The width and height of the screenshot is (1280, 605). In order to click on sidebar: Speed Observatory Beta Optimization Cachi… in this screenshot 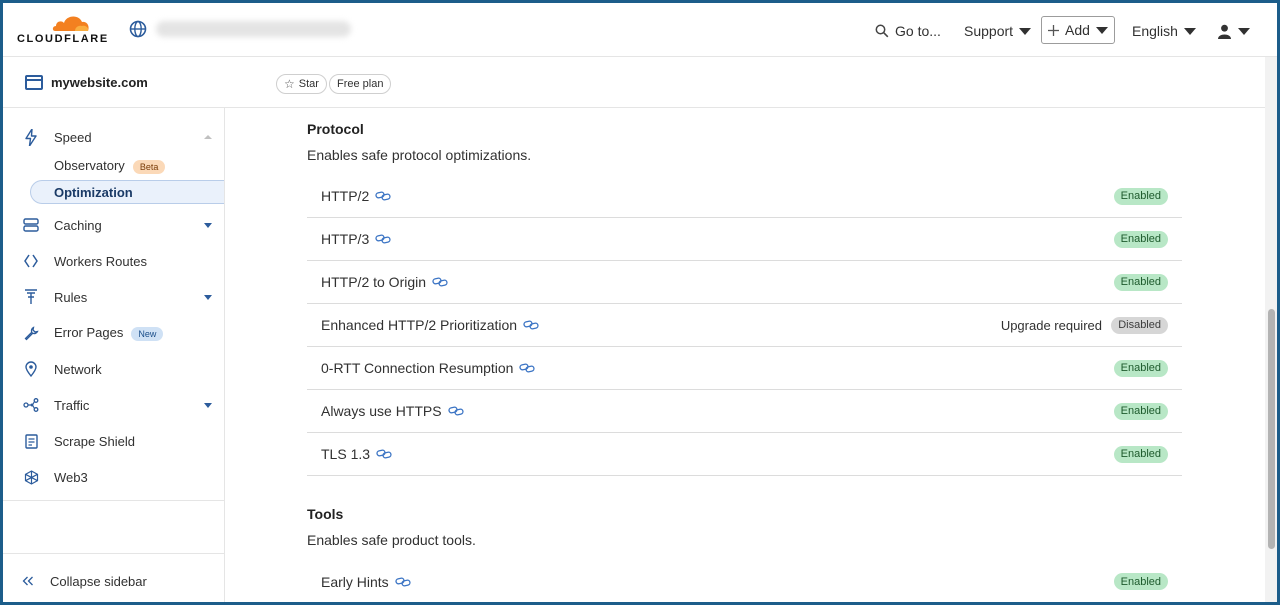, I will do `click(114, 355)`.